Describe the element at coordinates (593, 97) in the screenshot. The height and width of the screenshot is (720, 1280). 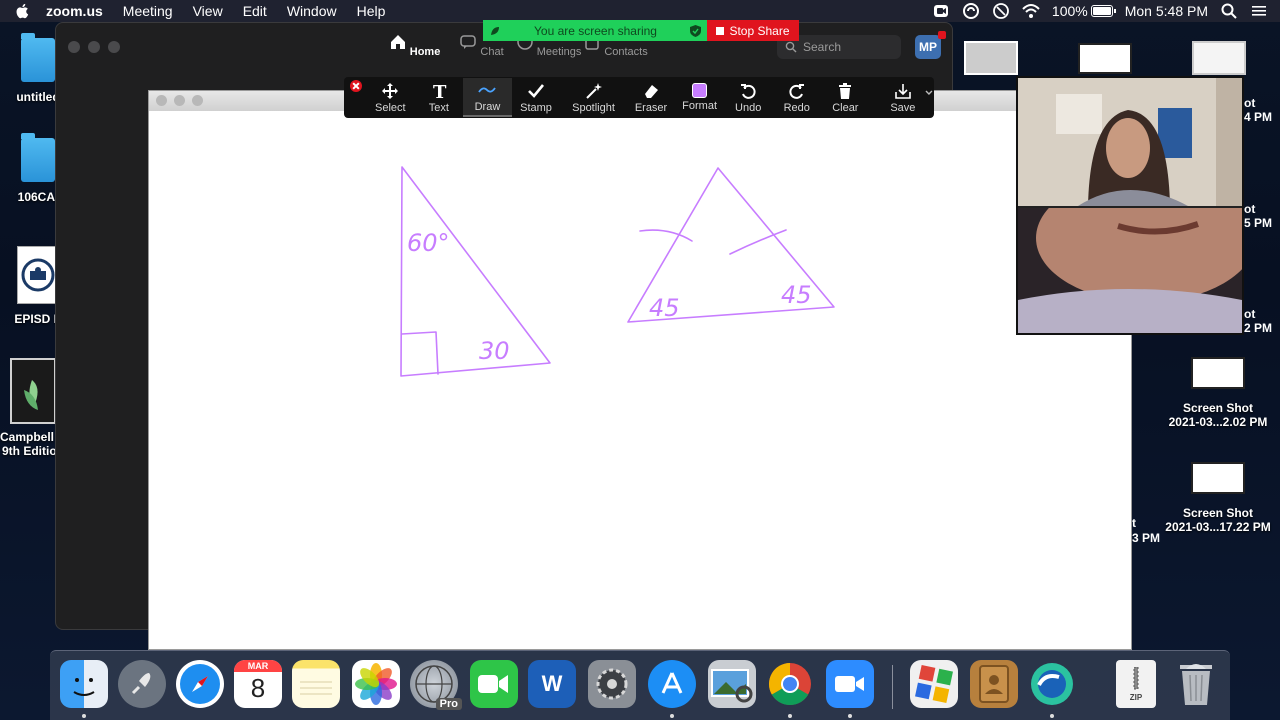
I see `spotlight-tool: Spotlight` at that location.